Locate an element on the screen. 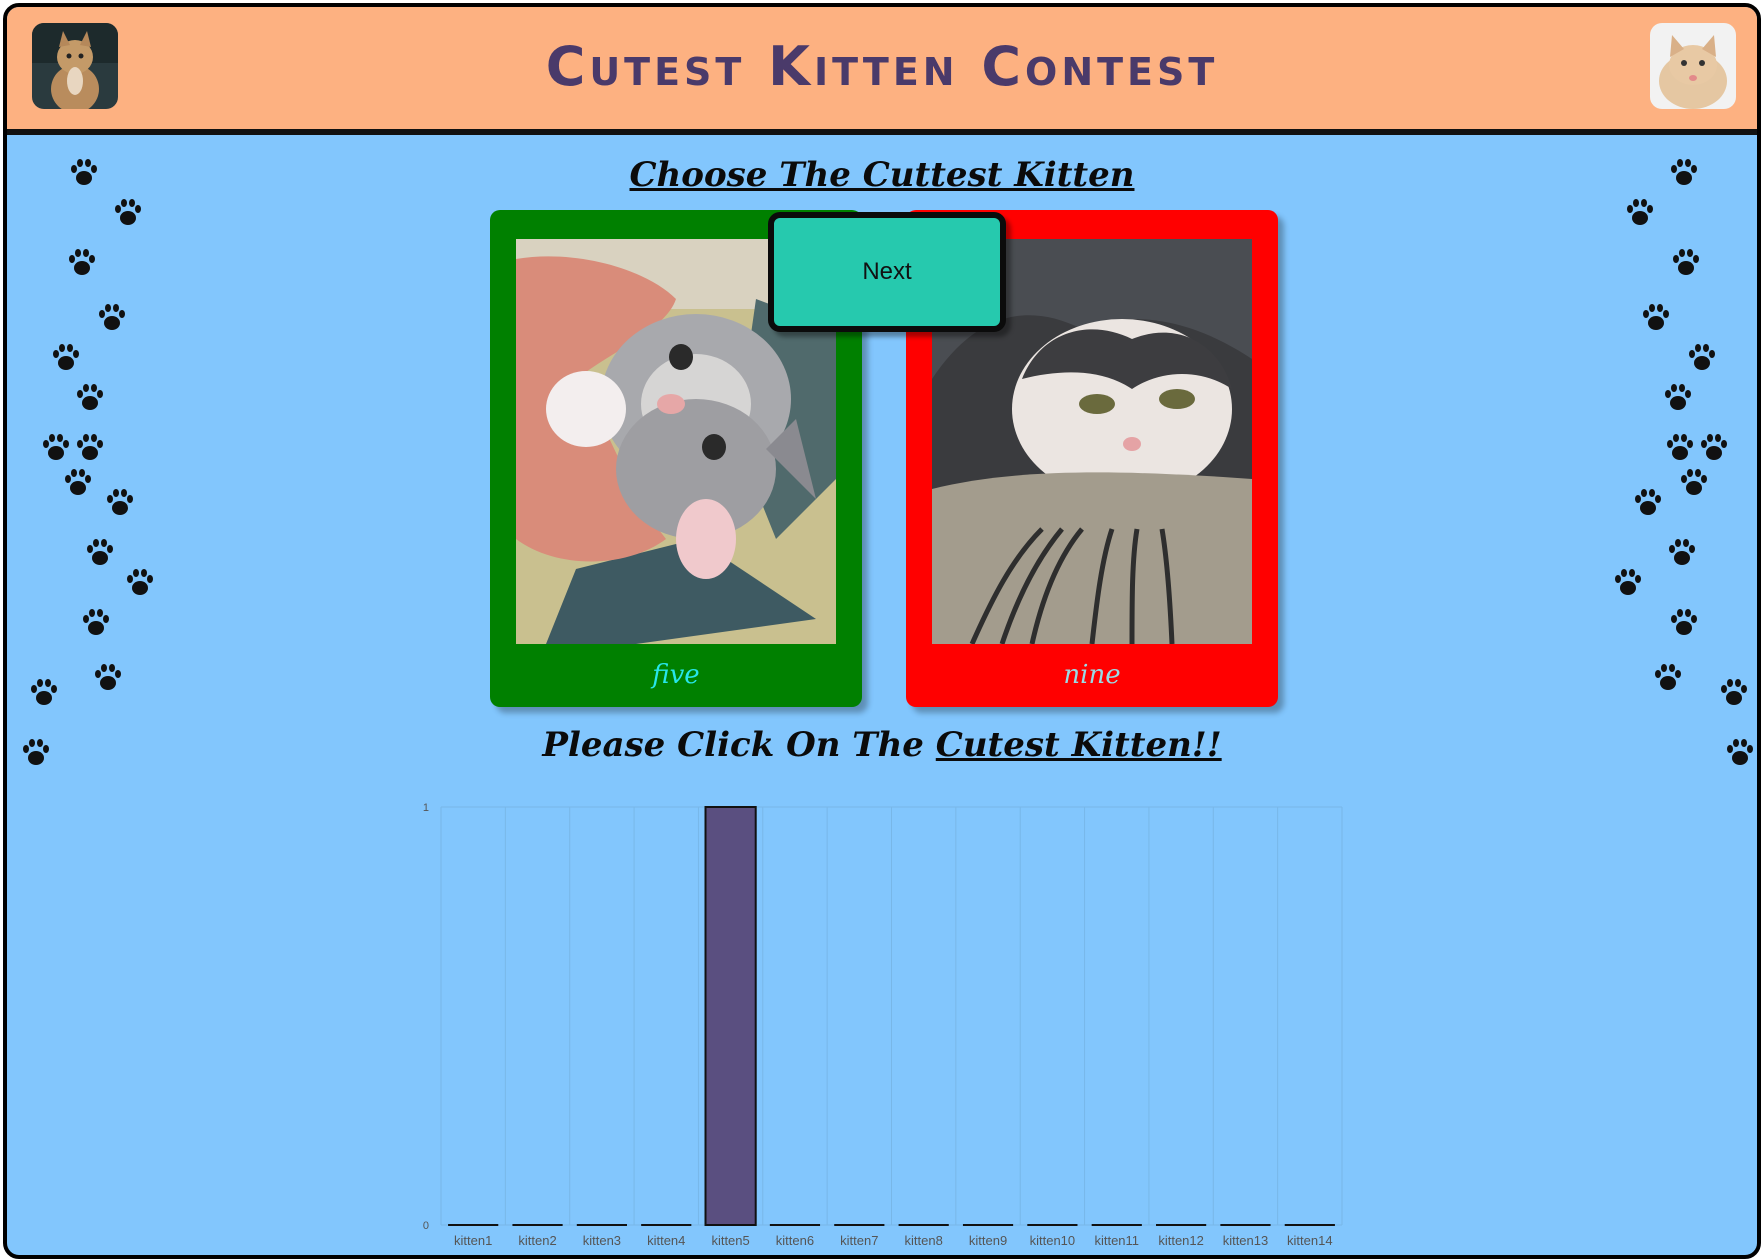  x-tick-label: kitten7 is located at coordinates (859, 1240).